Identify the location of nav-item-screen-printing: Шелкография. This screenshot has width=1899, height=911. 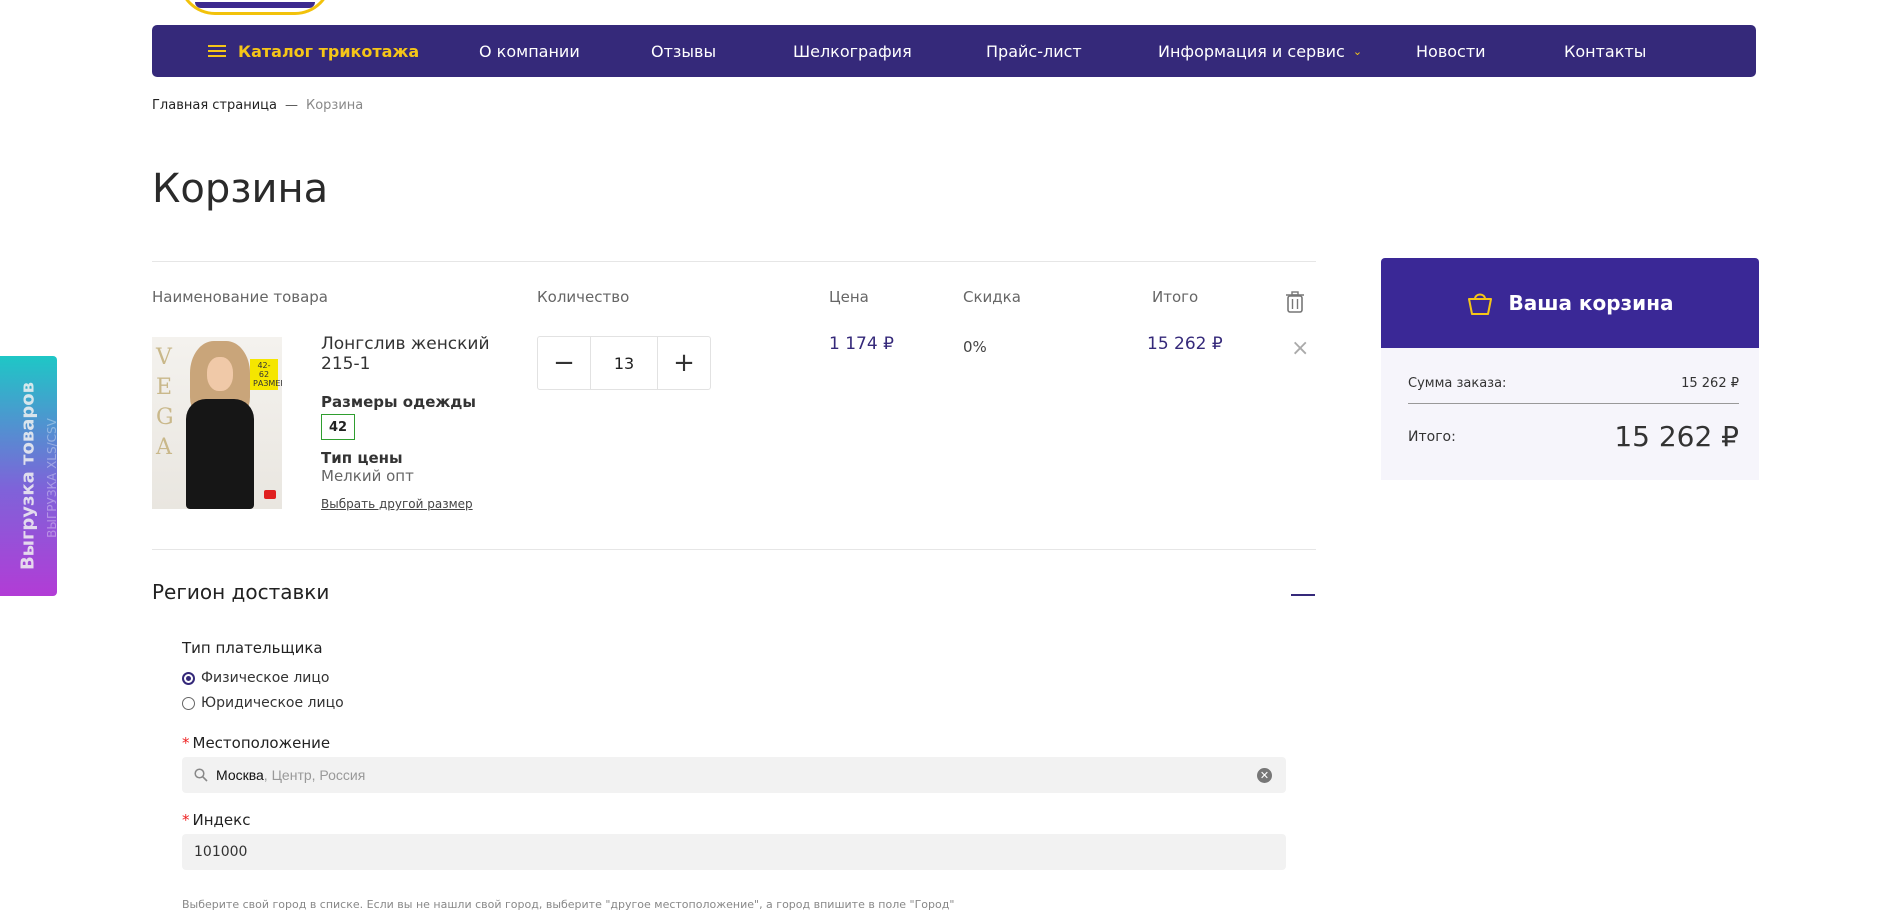
(852, 51).